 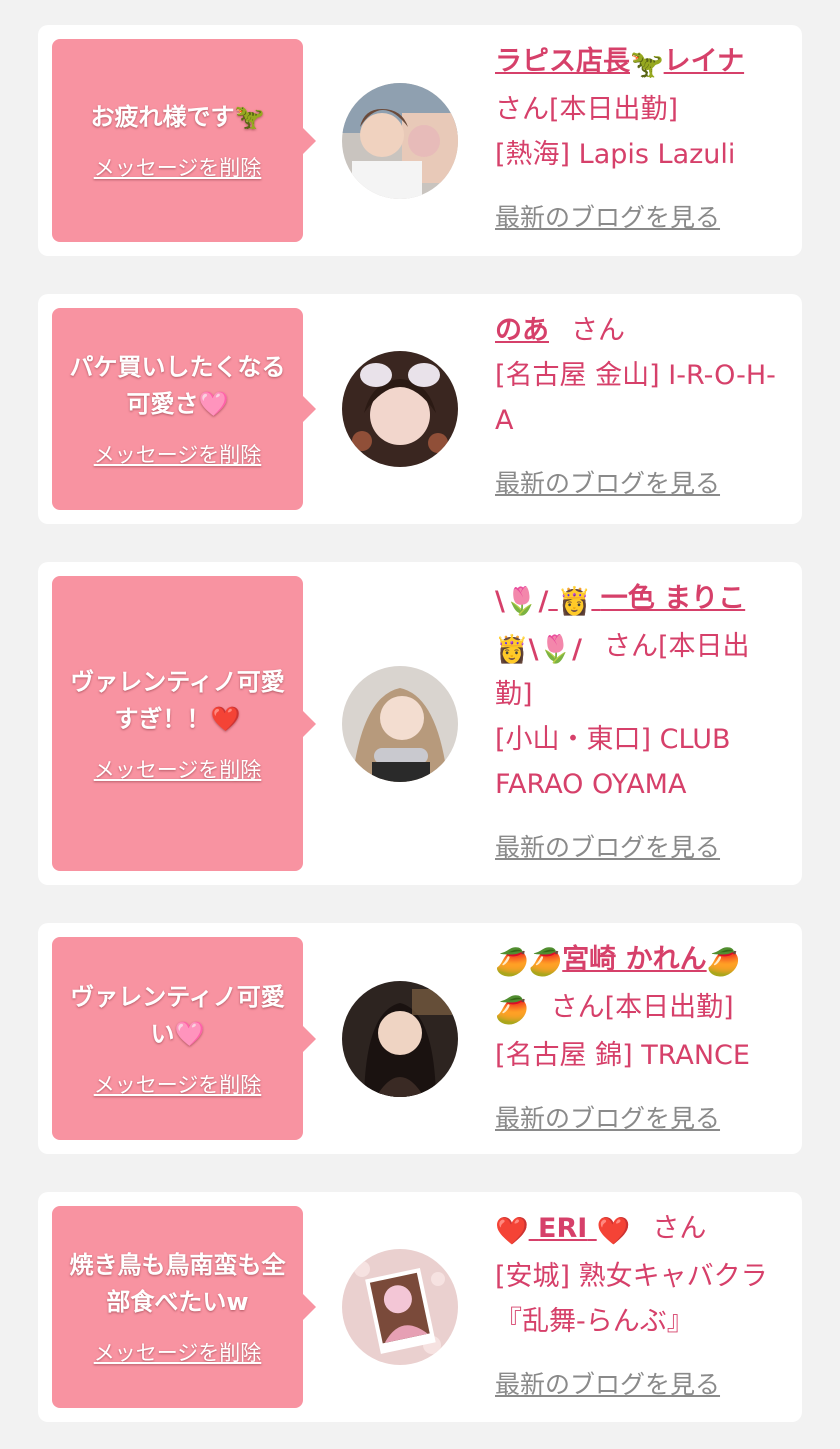 I want to click on profile-name: のあ, so click(x=522, y=330).